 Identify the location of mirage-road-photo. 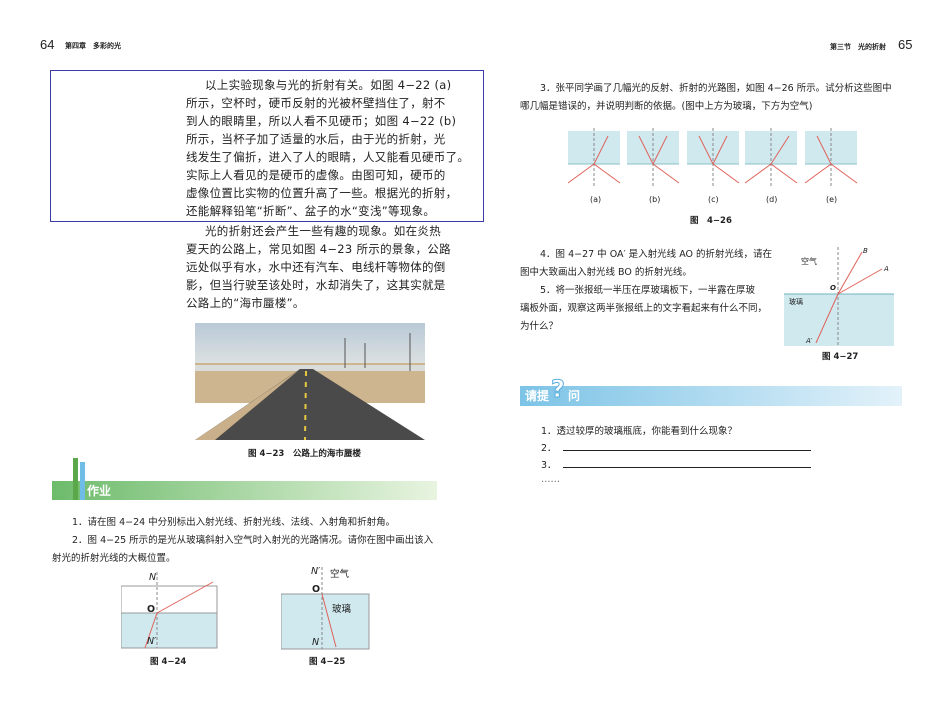
(310, 381).